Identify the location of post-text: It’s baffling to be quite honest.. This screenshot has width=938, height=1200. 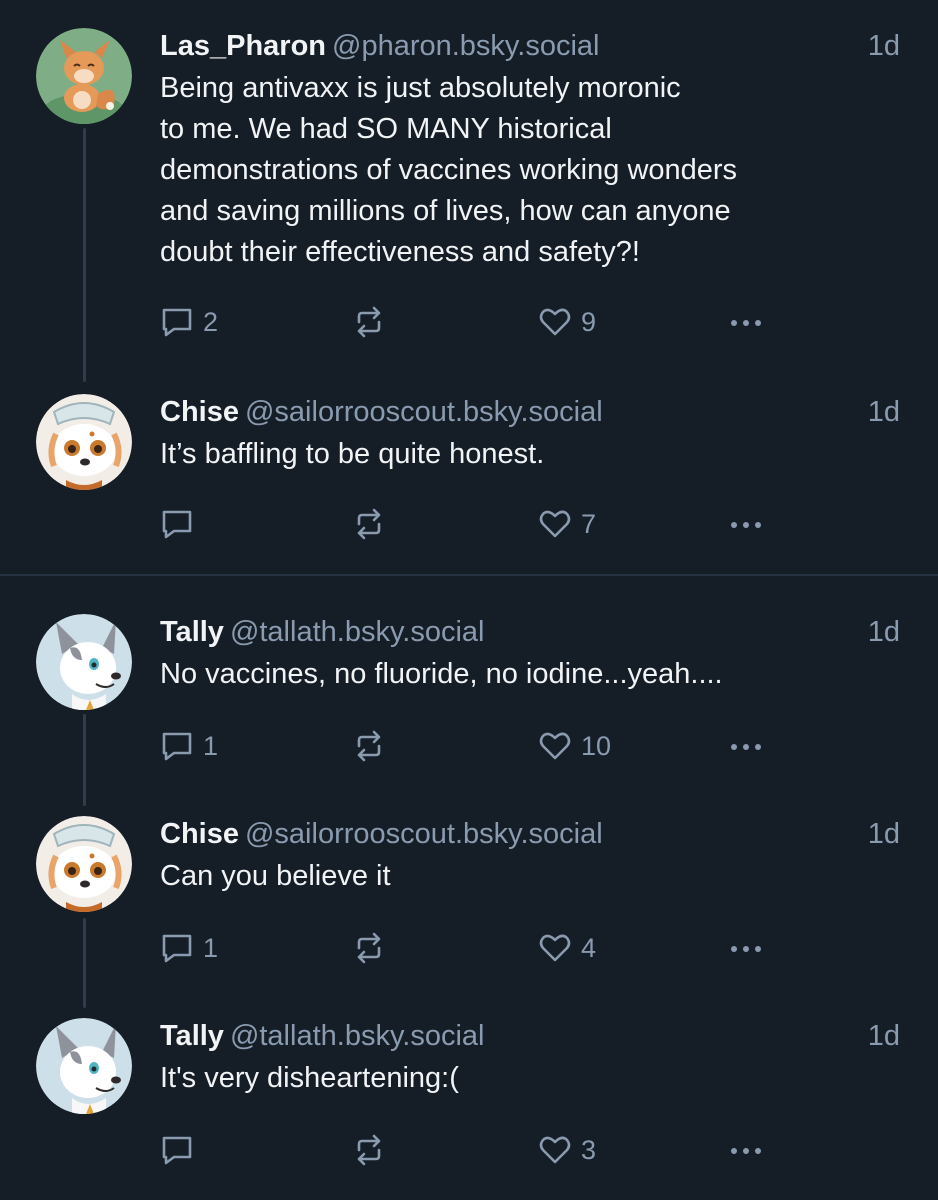
(352, 454).